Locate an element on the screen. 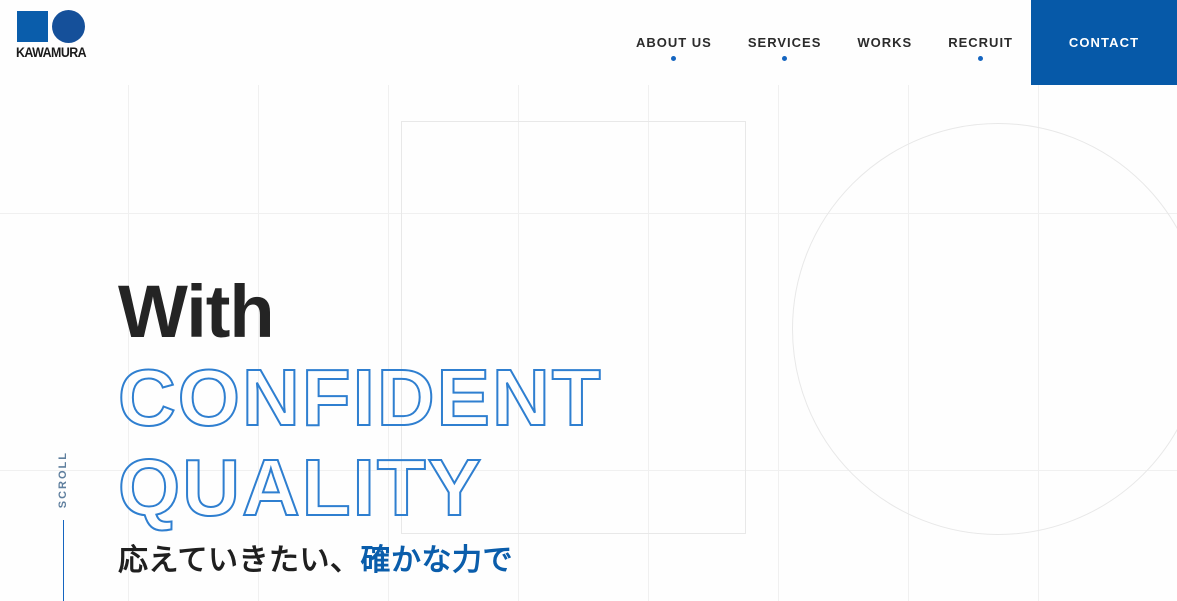  scroll-label: SCROLL is located at coordinates (63, 480).